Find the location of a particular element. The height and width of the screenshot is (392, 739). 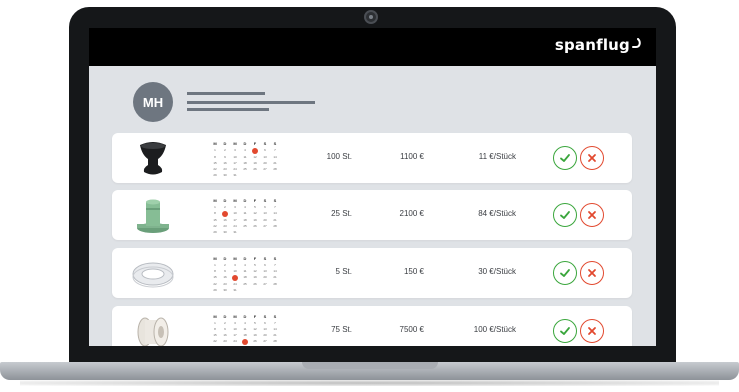

top-bar: spanflug is located at coordinates (372, 47).